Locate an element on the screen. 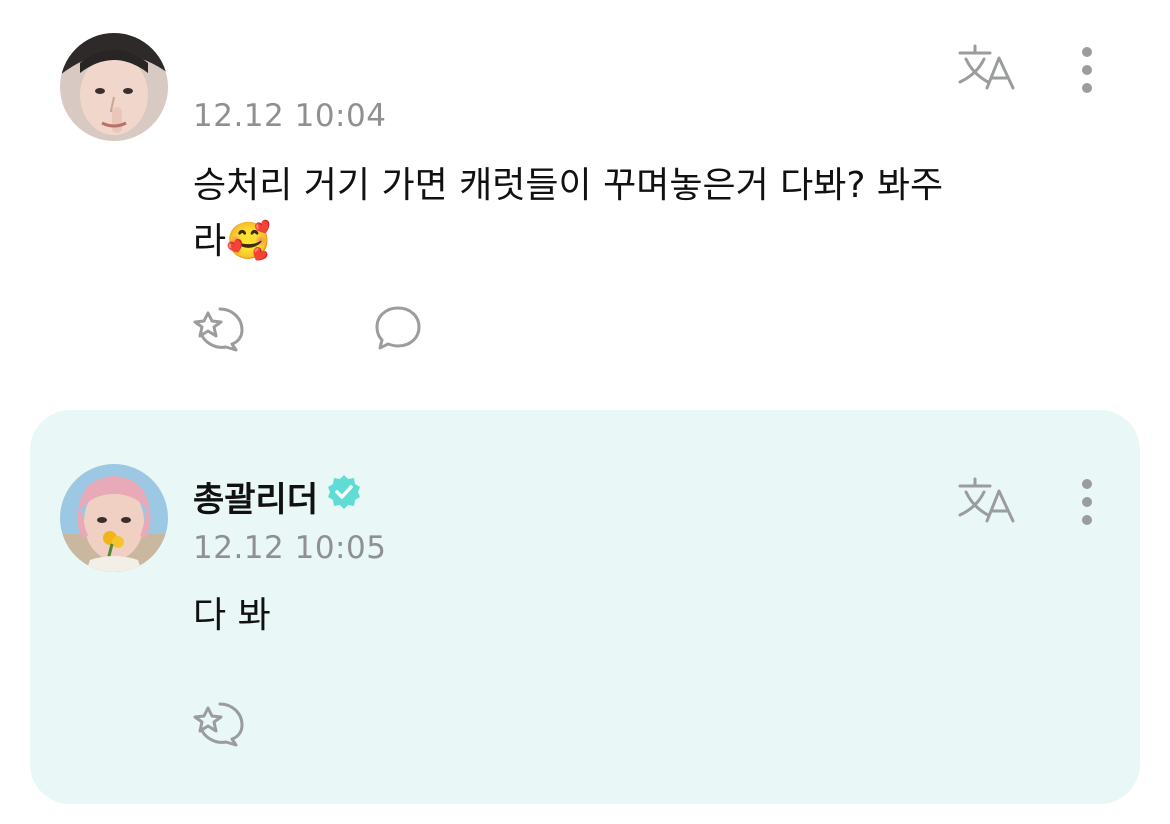 The image size is (1170, 824). reply-timestamp: 12.12 10:05 is located at coordinates (290, 548).